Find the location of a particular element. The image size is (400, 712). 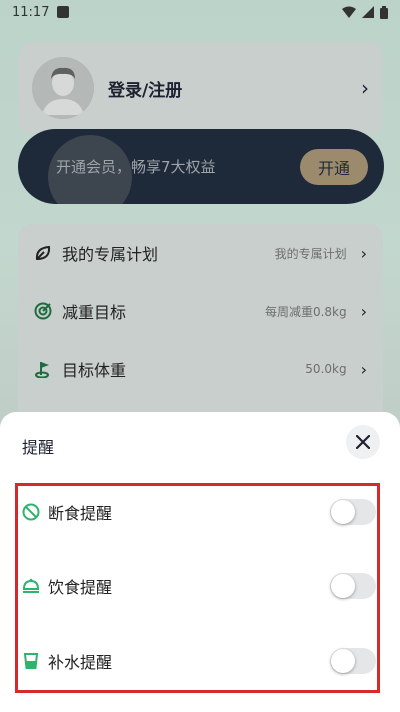

close-button is located at coordinates (363, 442).